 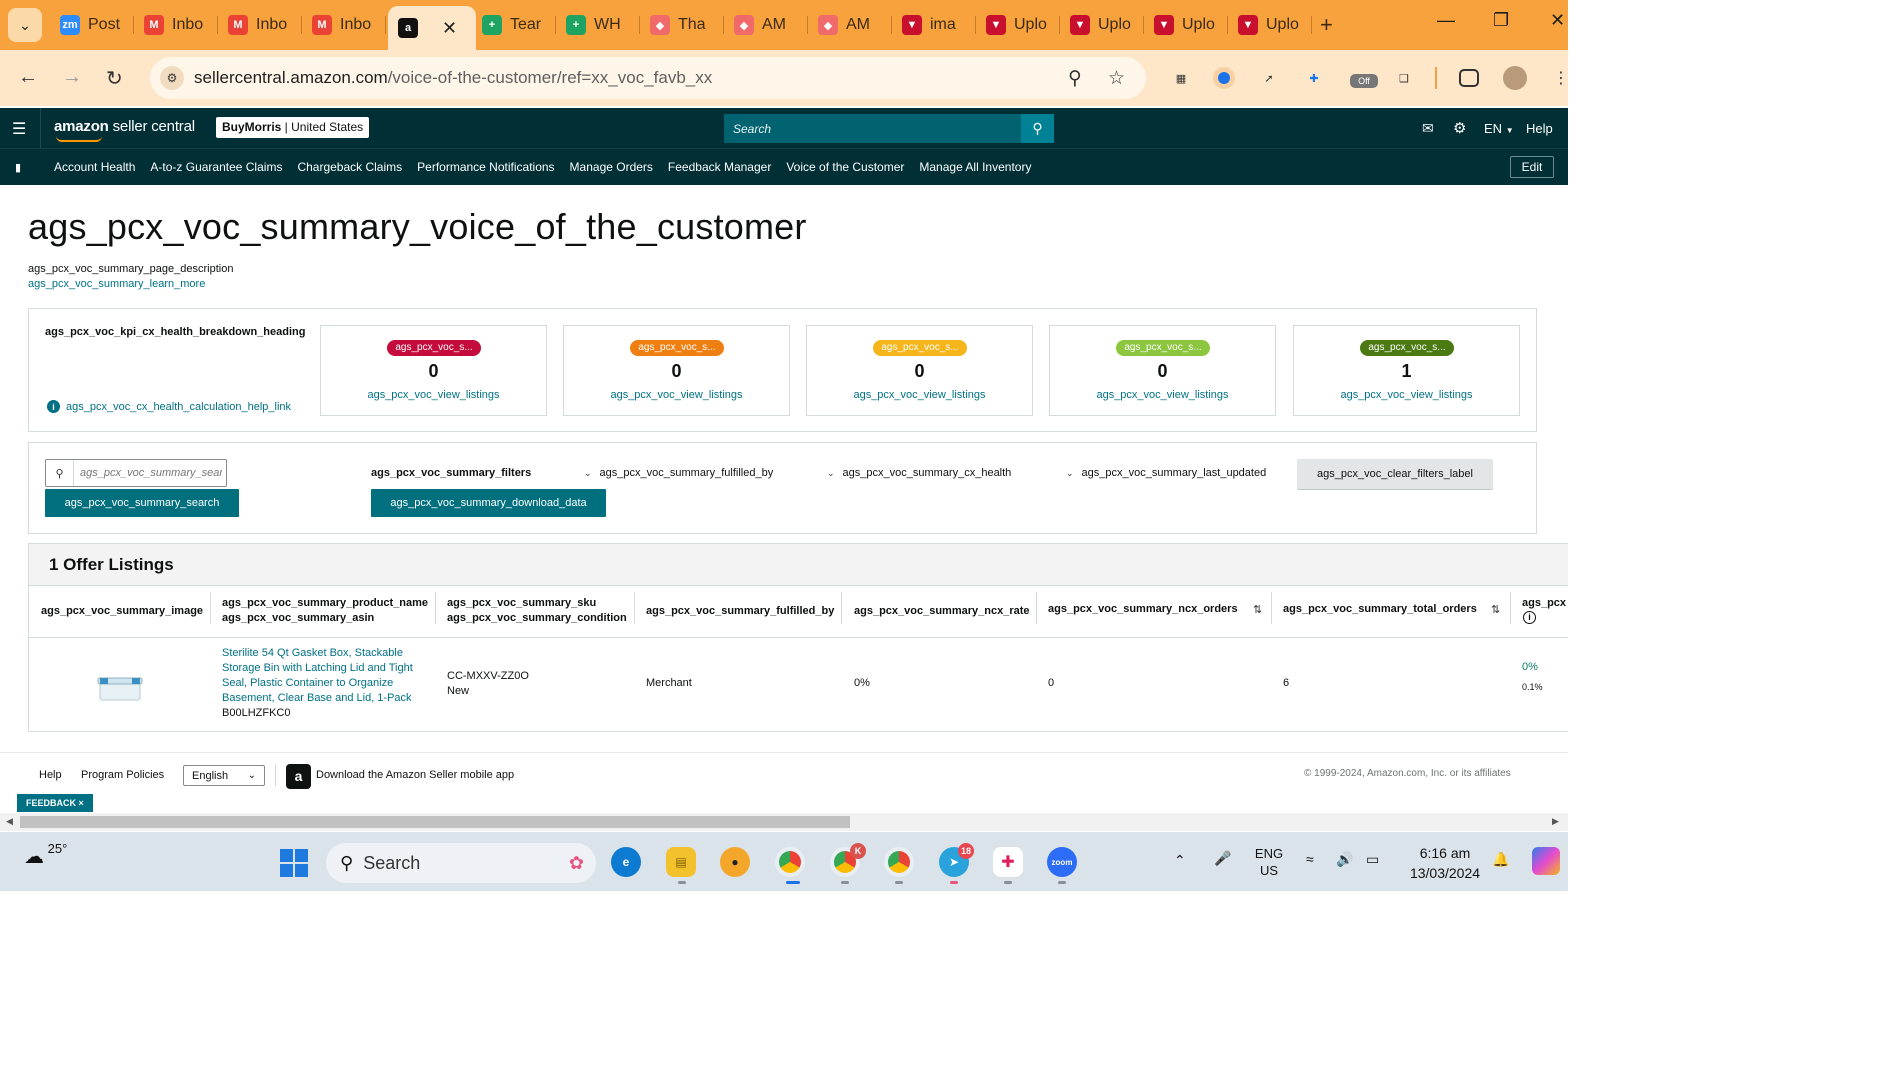 What do you see at coordinates (1546, 861) in the screenshot?
I see `copilot-icon` at bounding box center [1546, 861].